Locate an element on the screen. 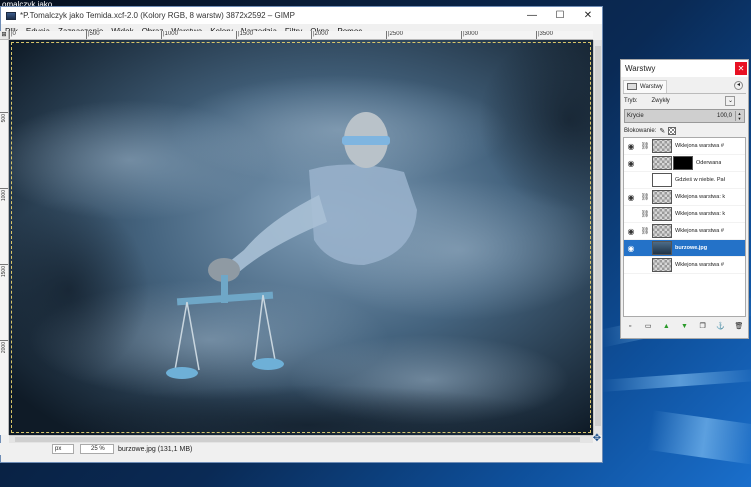 The image size is (751, 487). ruler-label: |1000 is located at coordinates (169, 35).